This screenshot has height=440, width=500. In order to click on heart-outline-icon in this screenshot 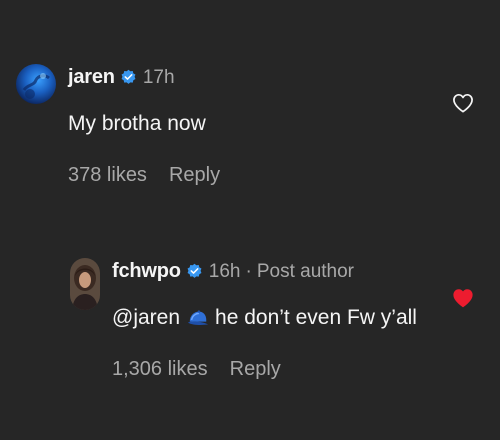, I will do `click(463, 103)`.